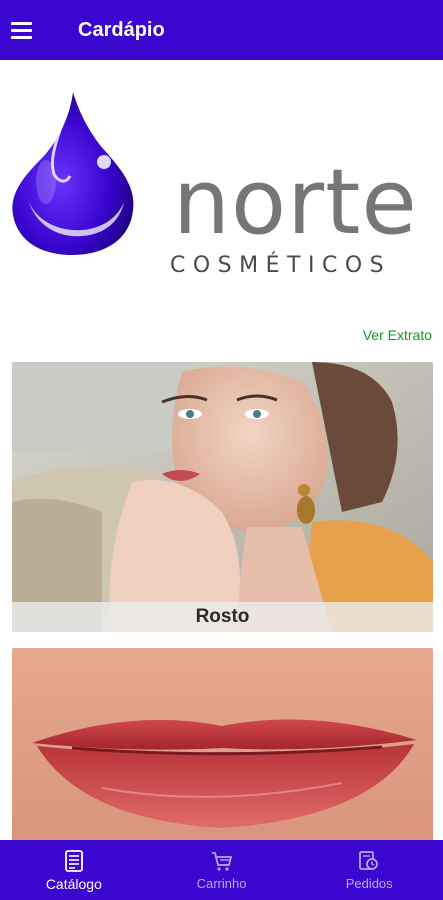  Describe the element at coordinates (221, 861) in the screenshot. I see `cart-icon` at that location.